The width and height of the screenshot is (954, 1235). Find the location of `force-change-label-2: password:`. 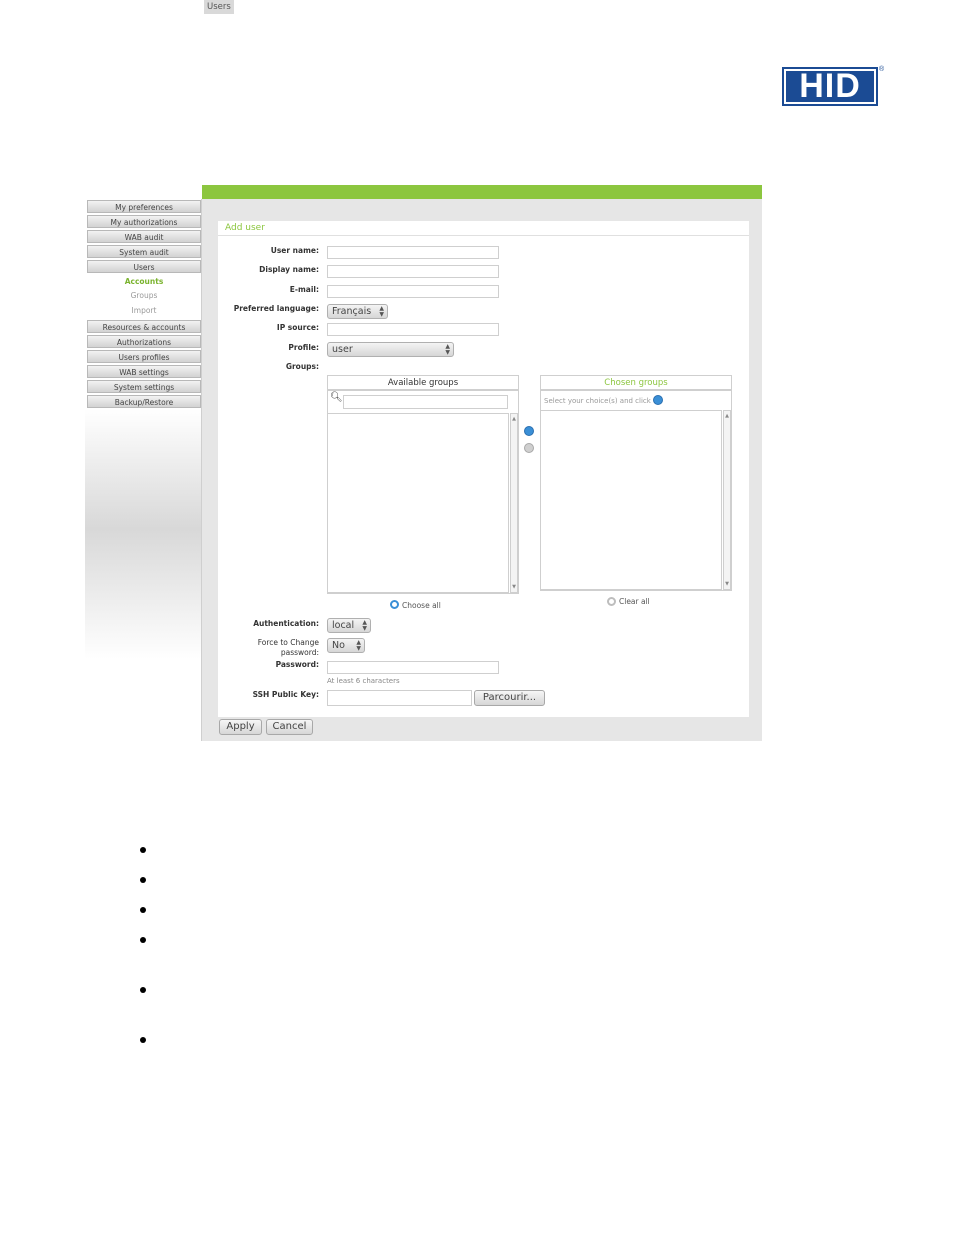

force-change-label-2: password: is located at coordinates (299, 652).